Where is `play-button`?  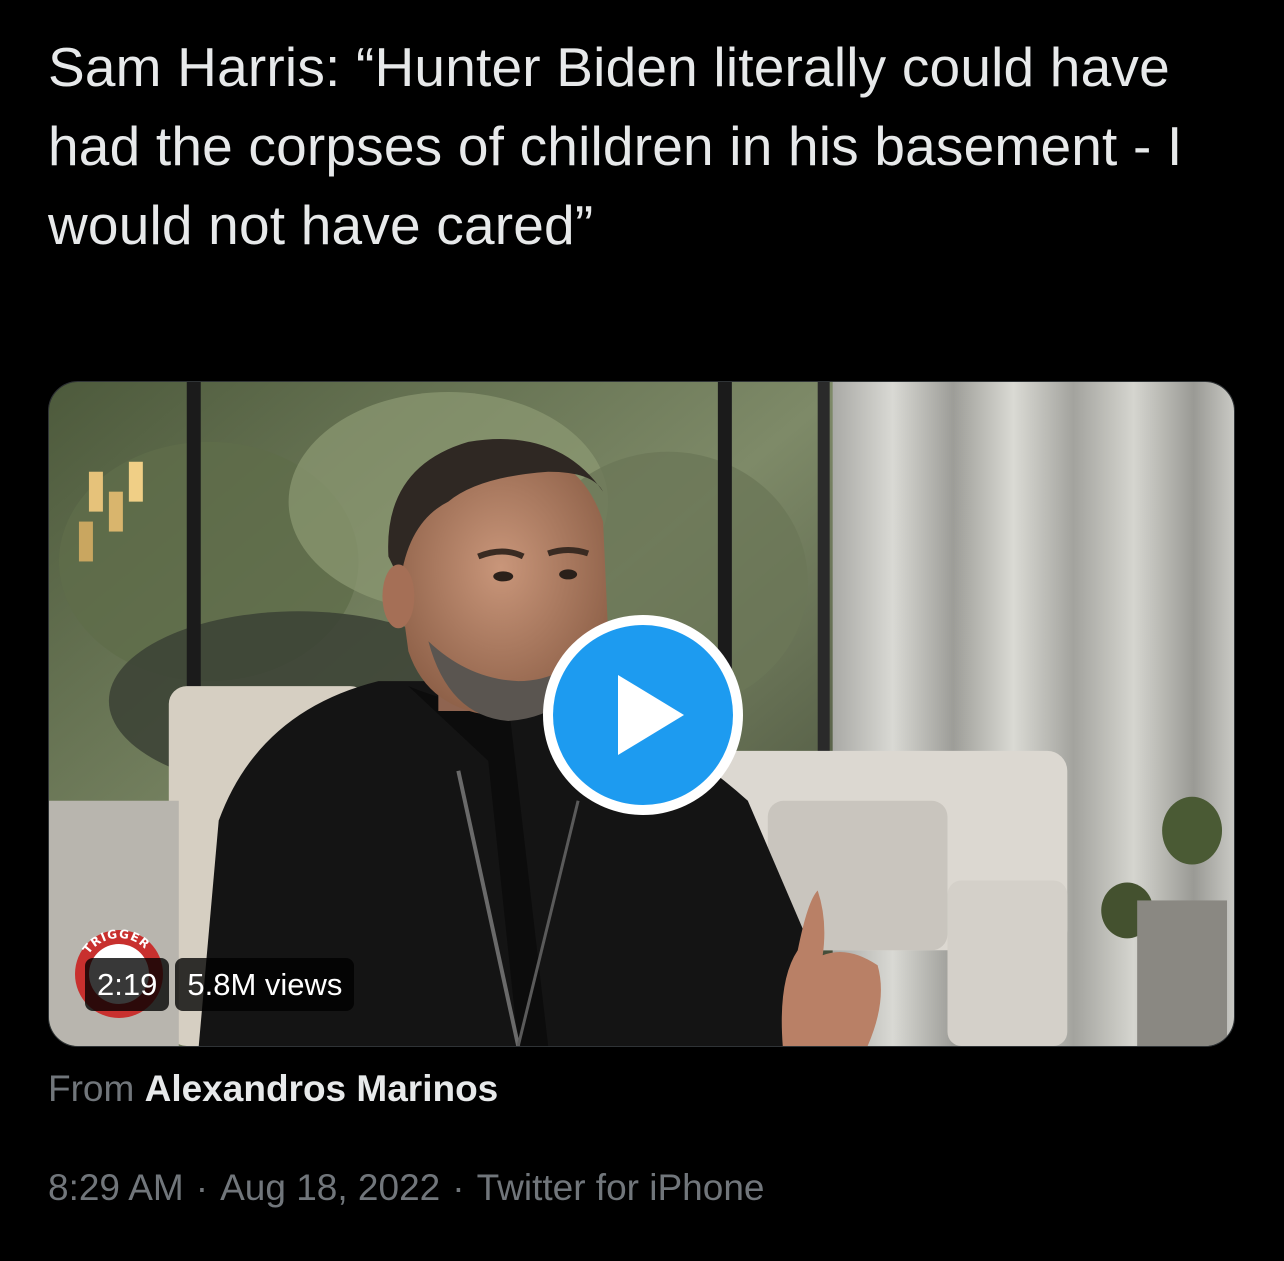
play-button is located at coordinates (643, 715).